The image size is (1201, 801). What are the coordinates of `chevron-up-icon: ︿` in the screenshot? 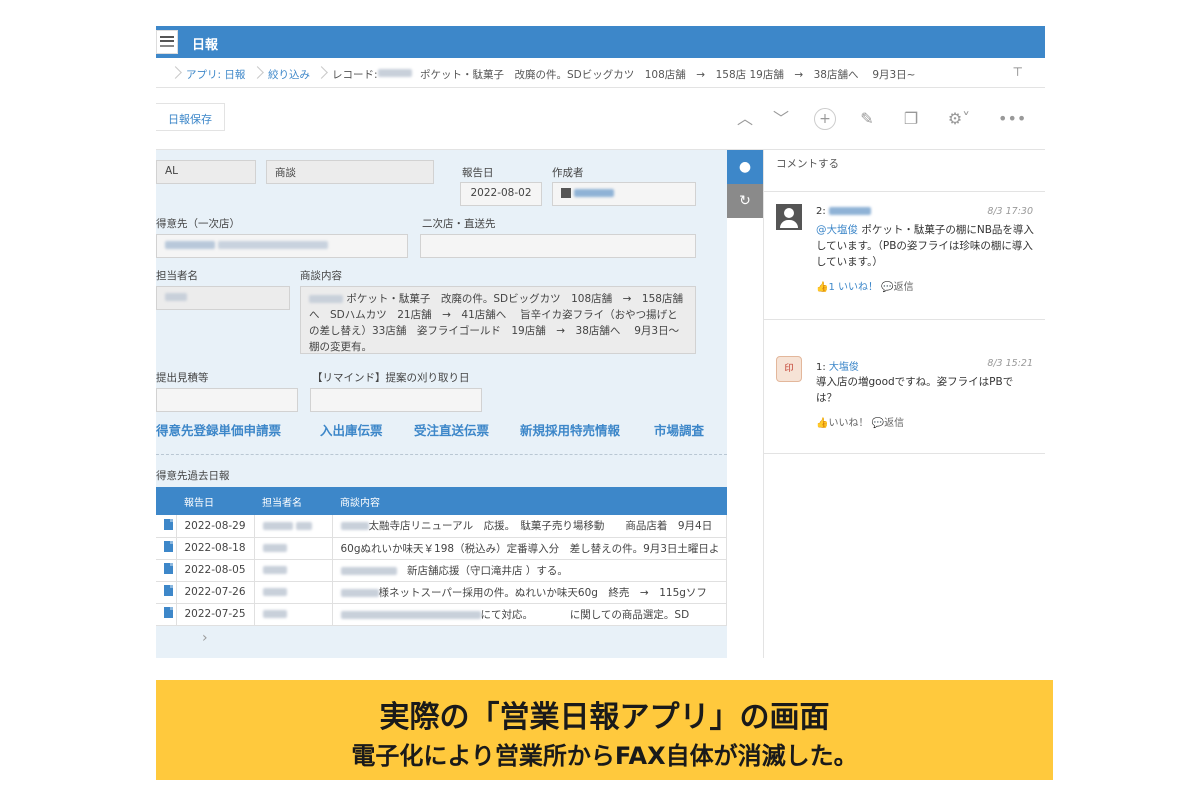 It's located at (745, 119).